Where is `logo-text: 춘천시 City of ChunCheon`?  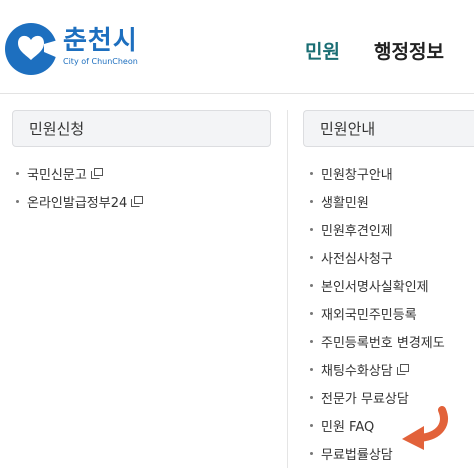
logo-text: 춘천시 City of ChunCheon is located at coordinates (100, 46).